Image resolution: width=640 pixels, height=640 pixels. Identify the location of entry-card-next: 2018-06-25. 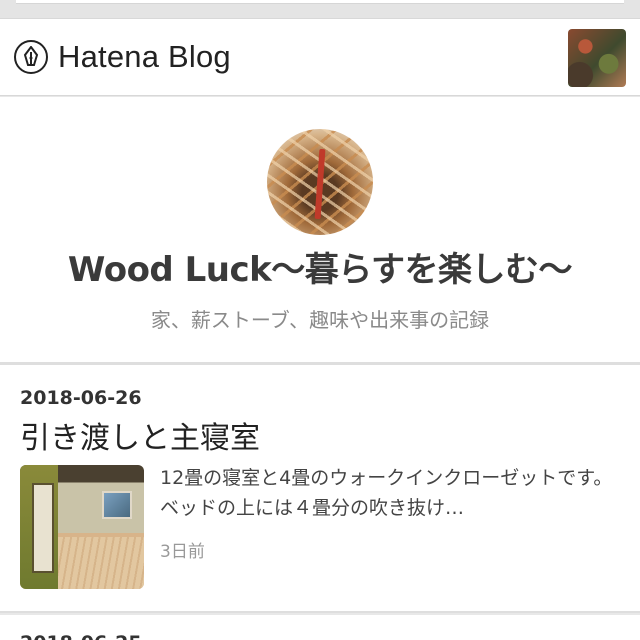
(320, 627).